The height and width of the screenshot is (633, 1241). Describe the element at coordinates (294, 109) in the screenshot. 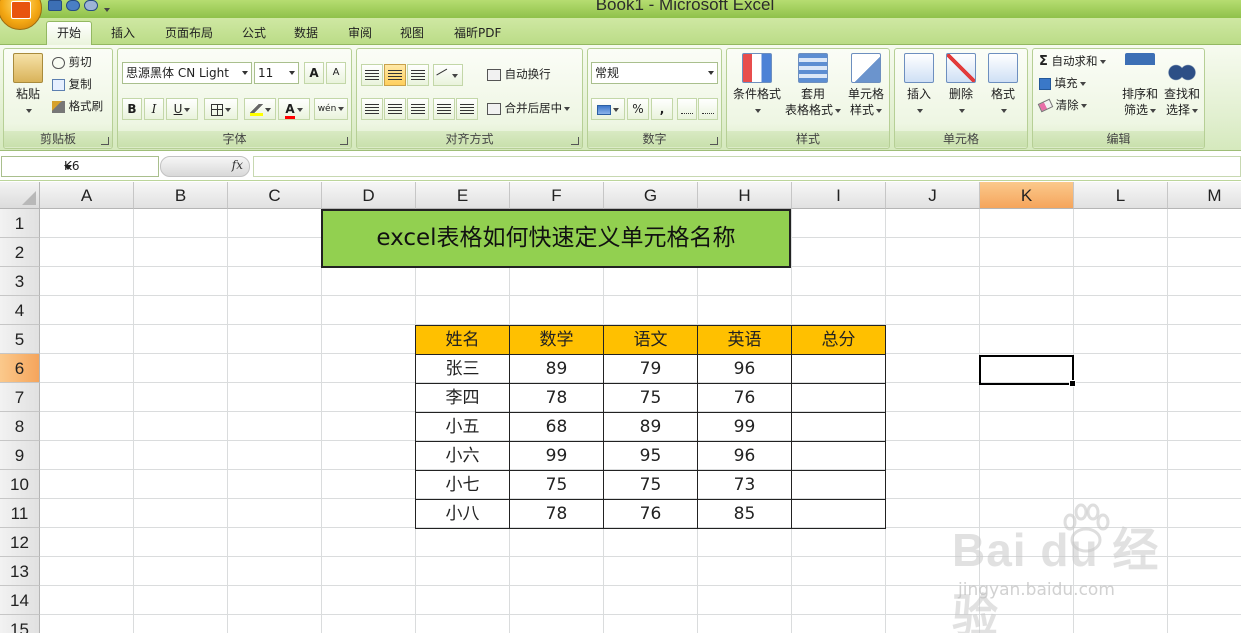

I see `font-color-button: A` at that location.